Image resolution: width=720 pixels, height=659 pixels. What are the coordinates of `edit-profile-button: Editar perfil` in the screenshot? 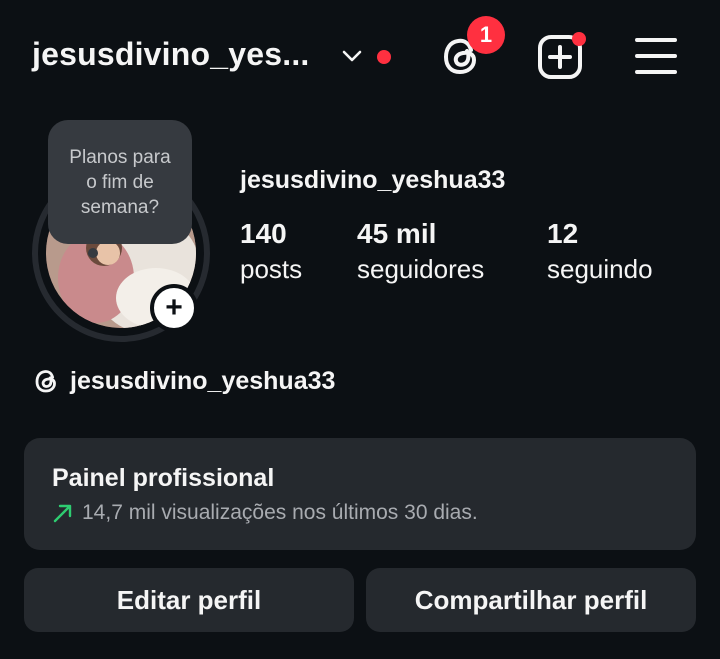 It's located at (189, 600).